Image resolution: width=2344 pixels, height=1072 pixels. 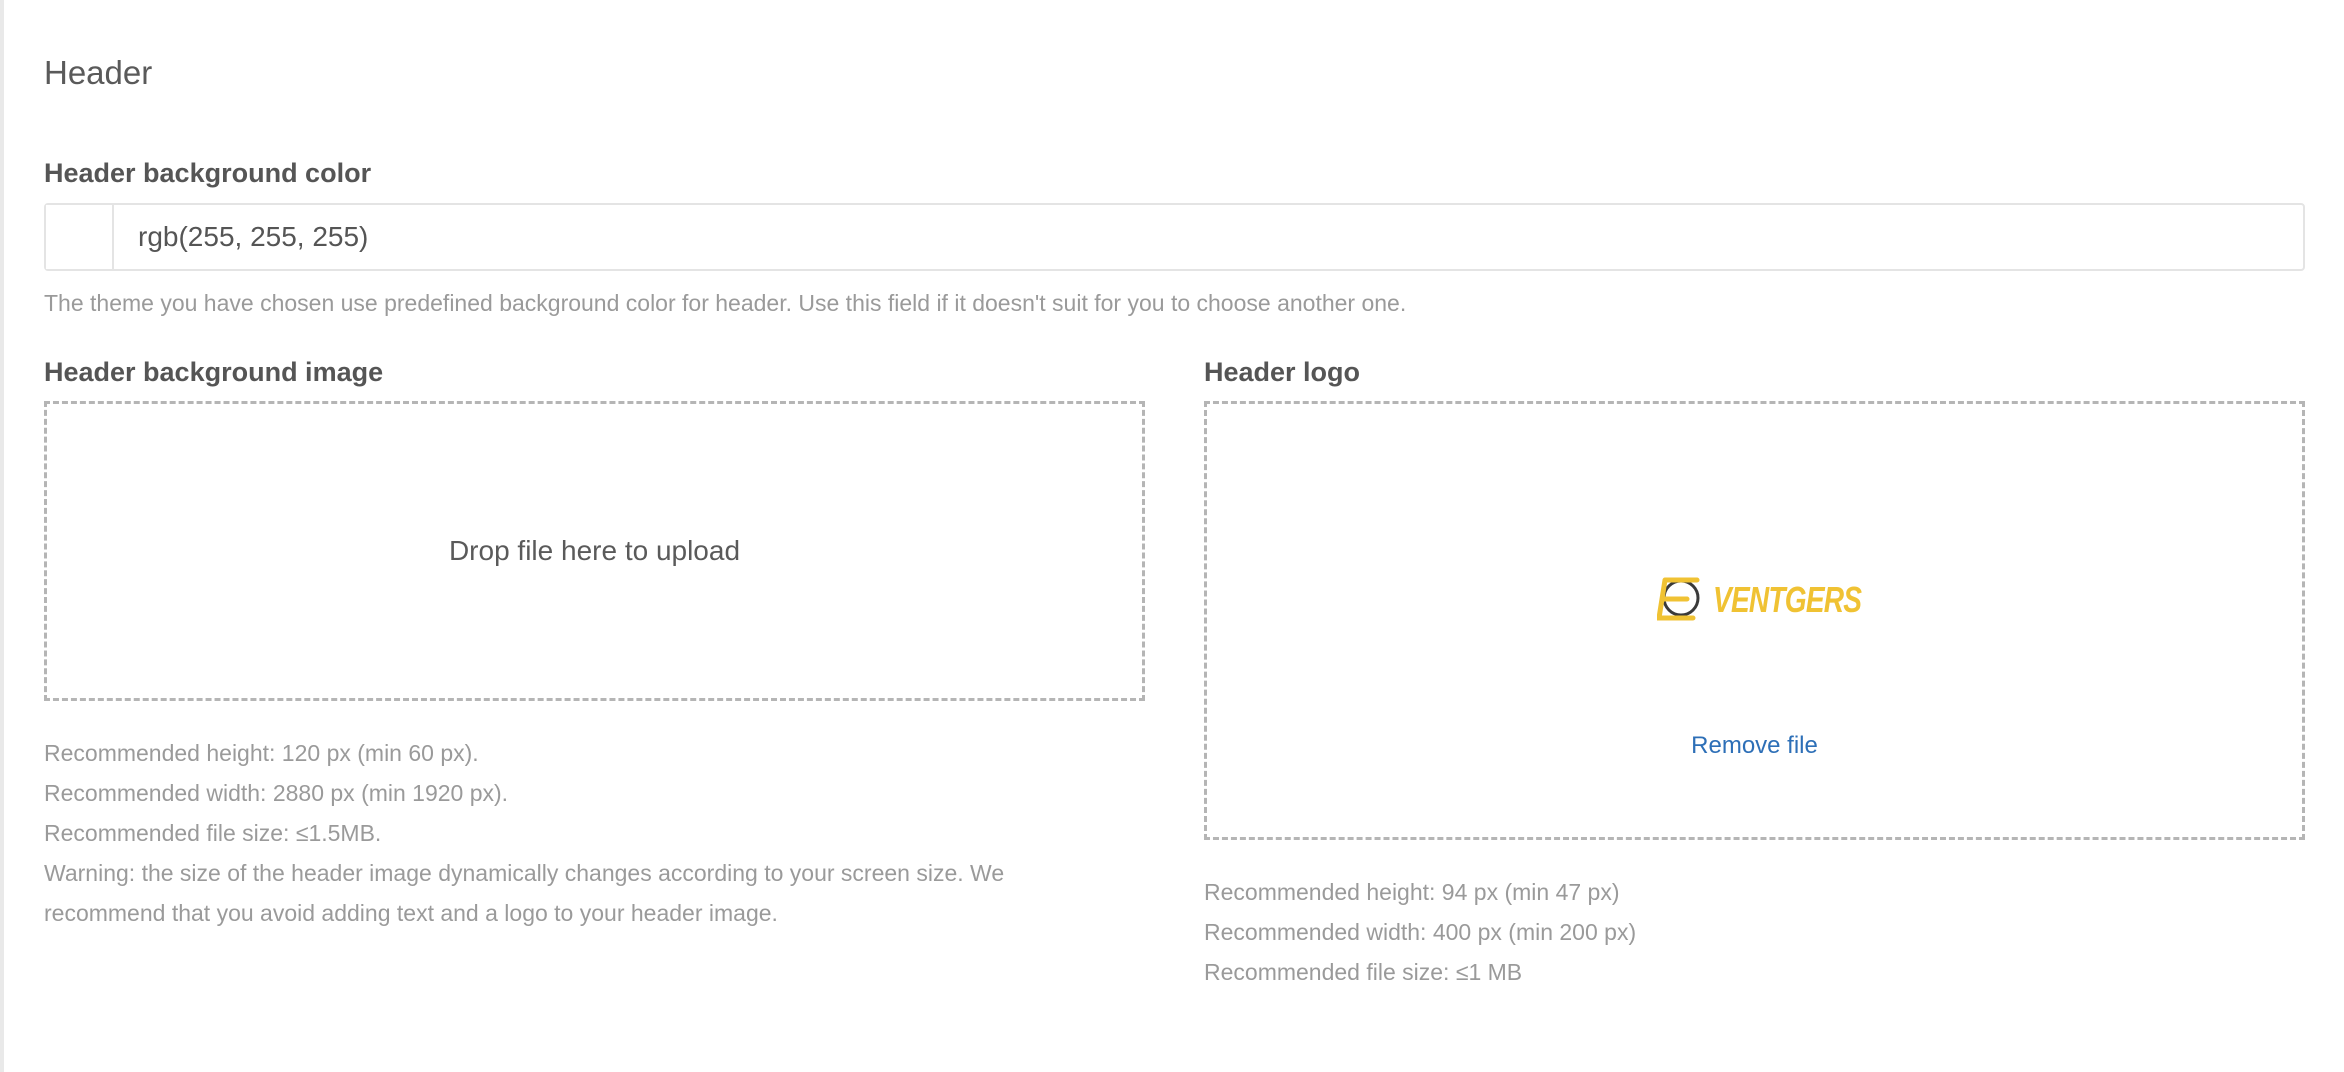 What do you see at coordinates (1787, 599) in the screenshot?
I see `logo-wordmark: VENTGERS` at bounding box center [1787, 599].